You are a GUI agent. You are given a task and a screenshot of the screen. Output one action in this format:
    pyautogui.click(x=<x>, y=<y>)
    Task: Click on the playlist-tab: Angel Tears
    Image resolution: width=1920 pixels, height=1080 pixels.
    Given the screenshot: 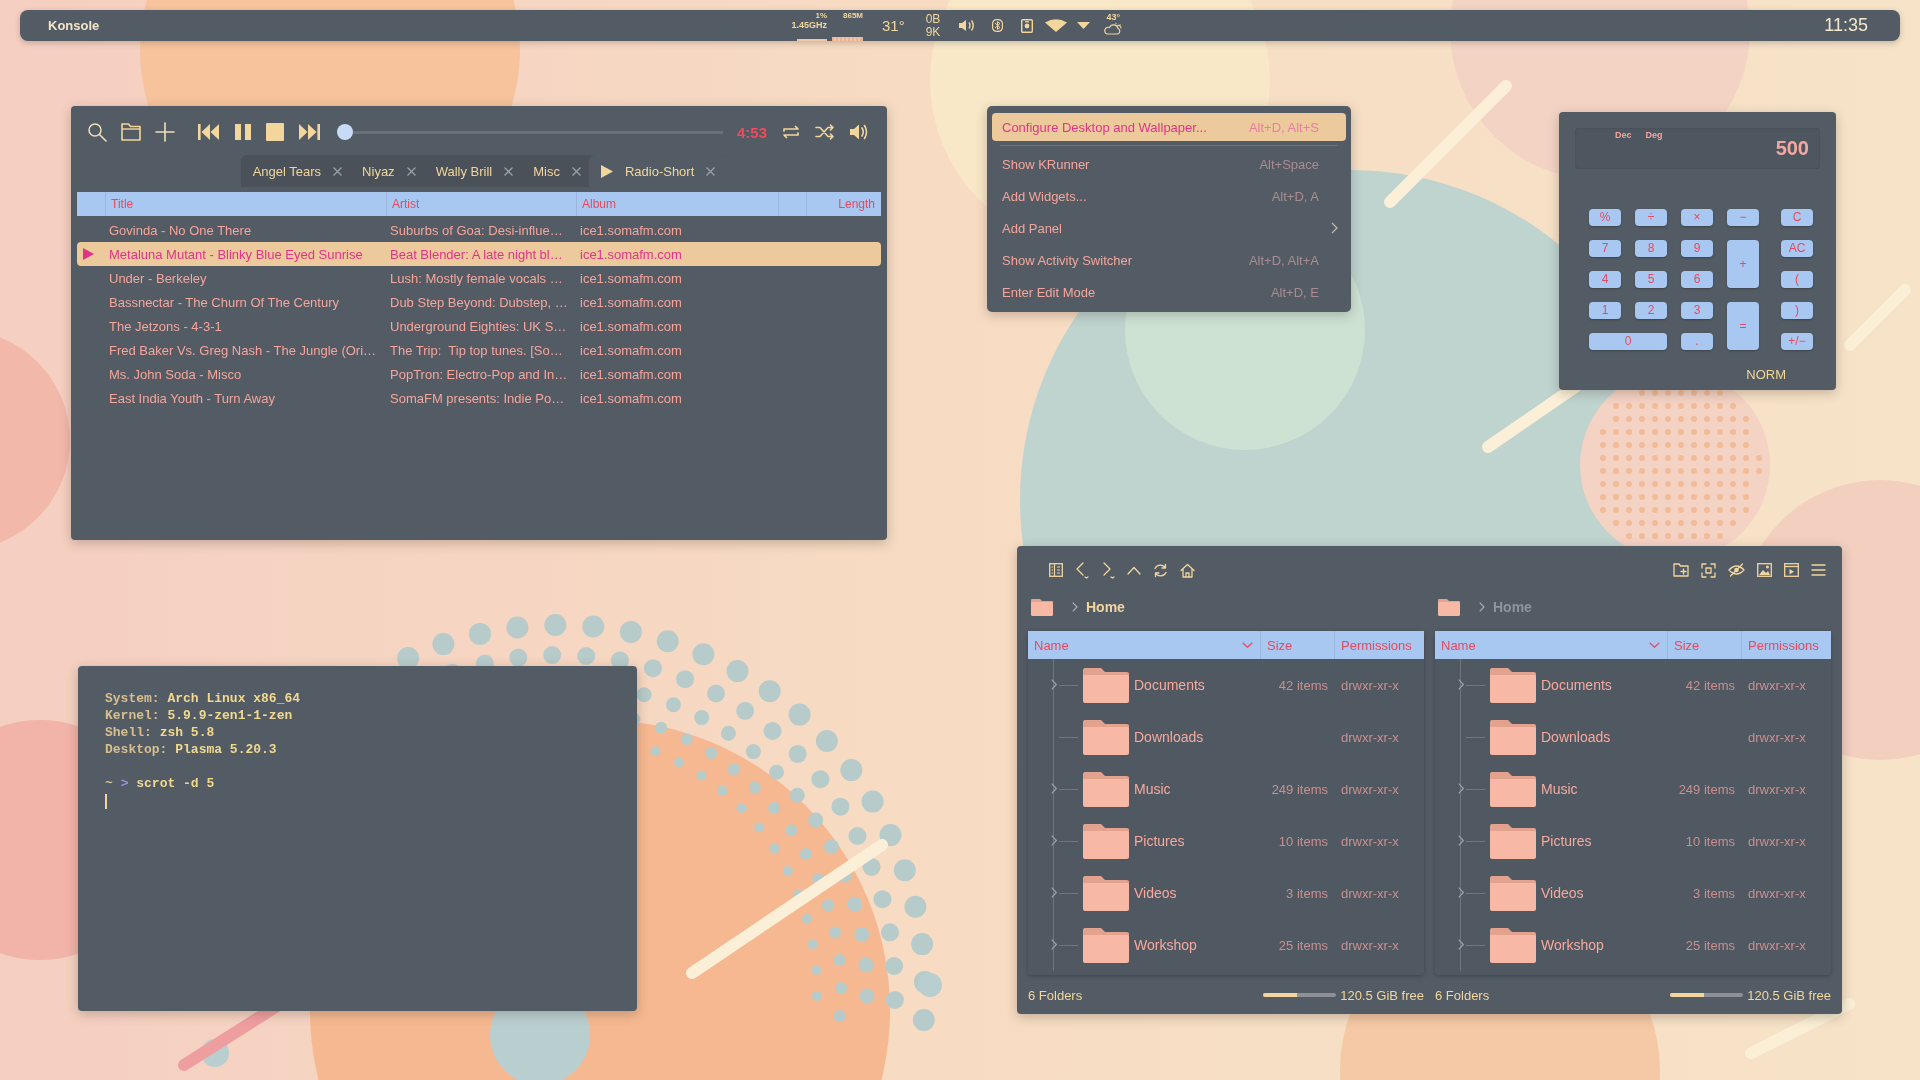 What is the action you would take?
    pyautogui.click(x=295, y=171)
    